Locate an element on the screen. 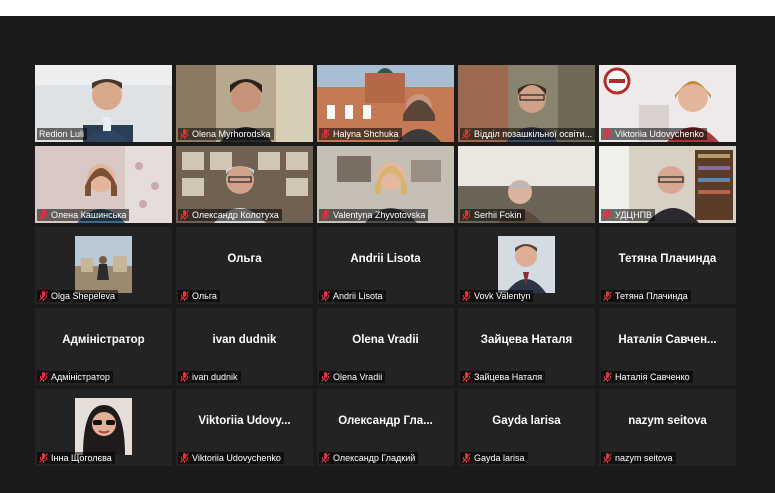 This screenshot has width=775, height=493. participant-name-label: Тетяна Плачинда is located at coordinates (646, 296).